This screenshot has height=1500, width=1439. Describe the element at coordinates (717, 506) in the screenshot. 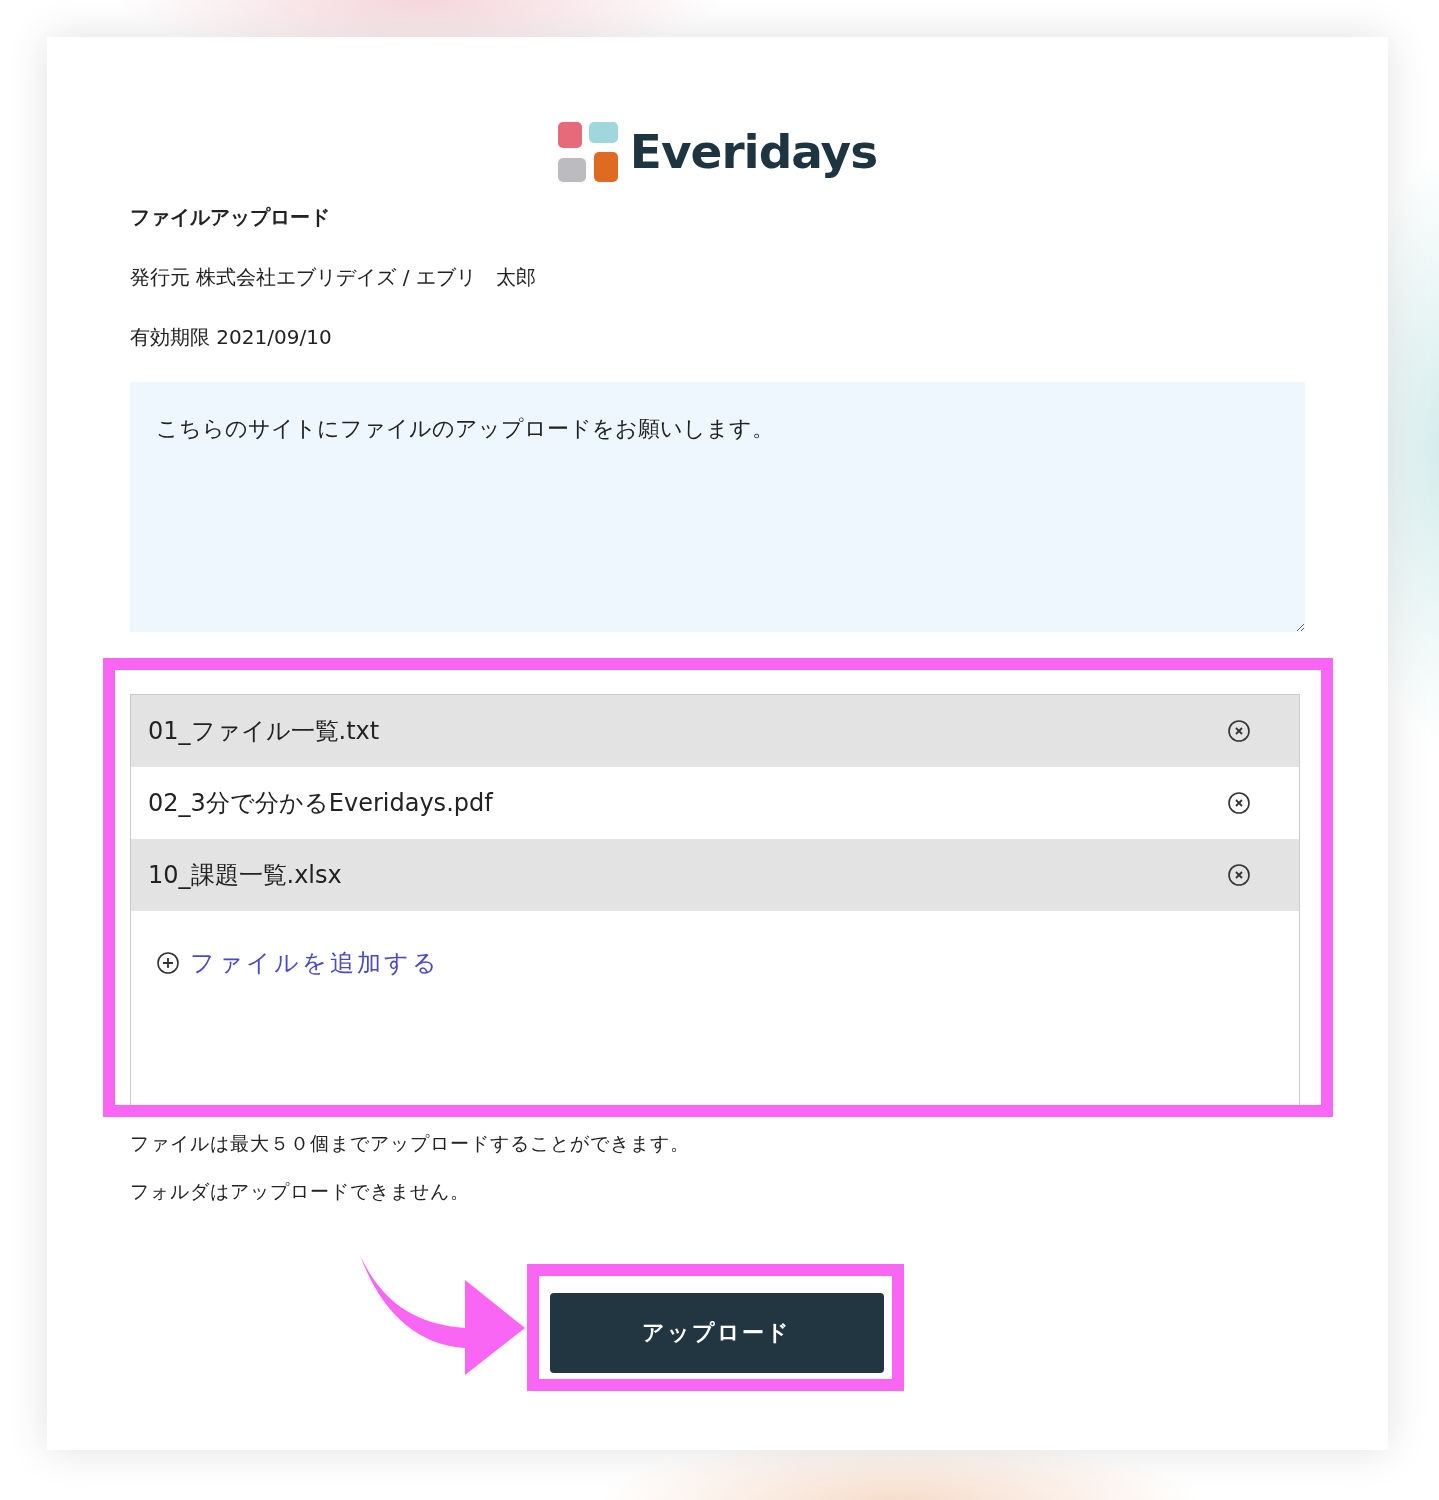

I see `message-field: こちらのサイトにファイルのアップロードをお願いします。` at that location.